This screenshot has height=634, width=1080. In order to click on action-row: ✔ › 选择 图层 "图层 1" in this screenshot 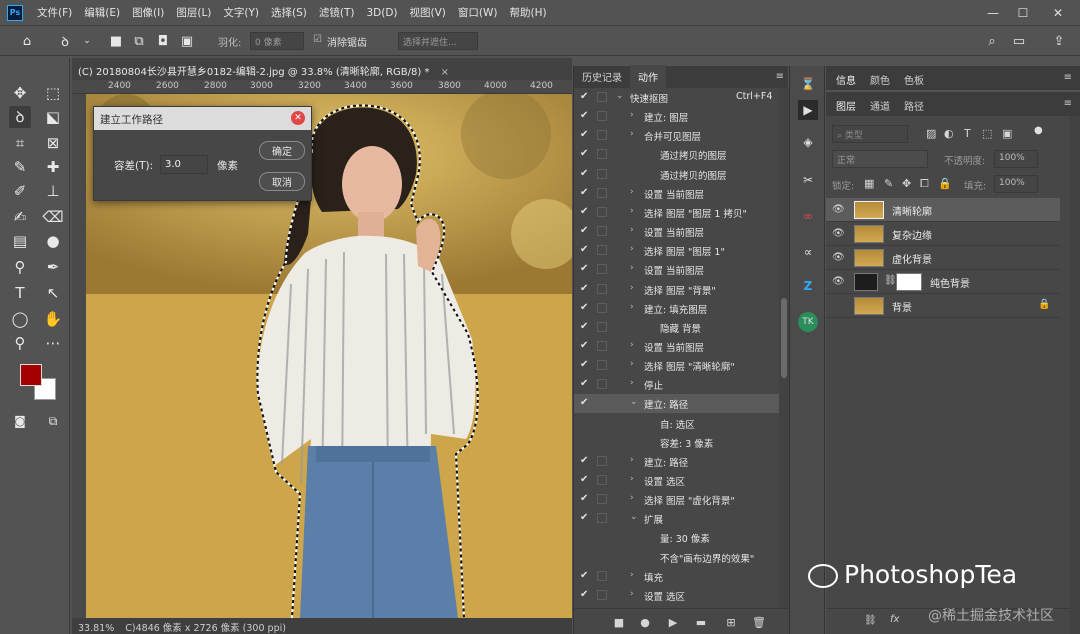, I will do `click(676, 250)`.